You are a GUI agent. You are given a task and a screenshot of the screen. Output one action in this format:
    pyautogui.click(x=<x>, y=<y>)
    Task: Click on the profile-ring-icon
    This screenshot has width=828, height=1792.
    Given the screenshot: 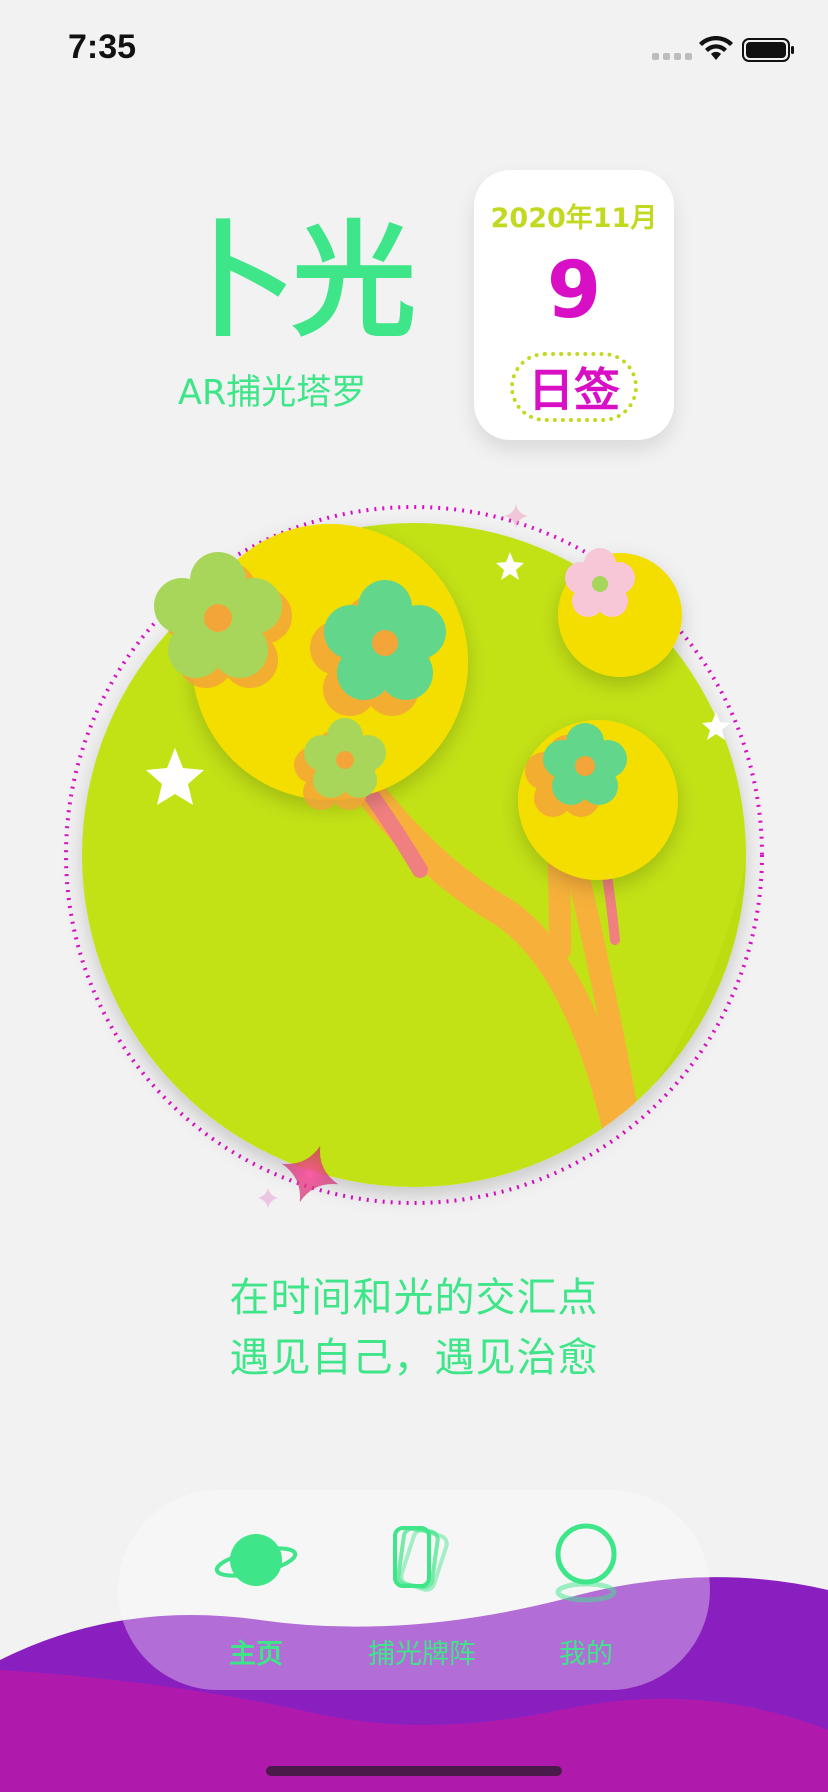 What is the action you would take?
    pyautogui.click(x=586, y=1563)
    